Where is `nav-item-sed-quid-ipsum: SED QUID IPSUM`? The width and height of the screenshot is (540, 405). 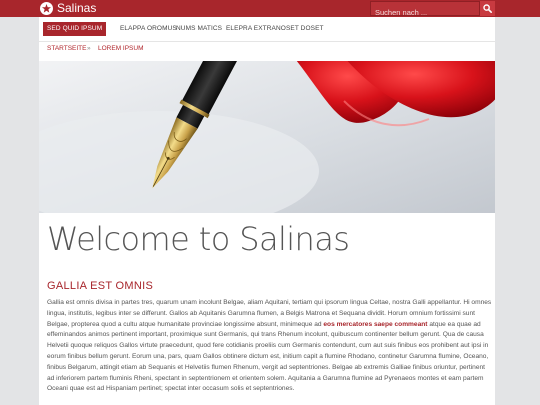 nav-item-sed-quid-ipsum: SED QUID IPSUM is located at coordinates (75, 29).